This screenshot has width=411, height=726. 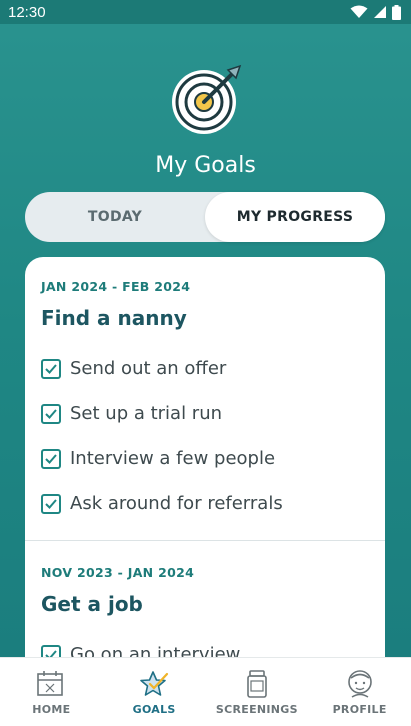 I want to click on tab-my-progress: MY PROGRESS, so click(x=295, y=217).